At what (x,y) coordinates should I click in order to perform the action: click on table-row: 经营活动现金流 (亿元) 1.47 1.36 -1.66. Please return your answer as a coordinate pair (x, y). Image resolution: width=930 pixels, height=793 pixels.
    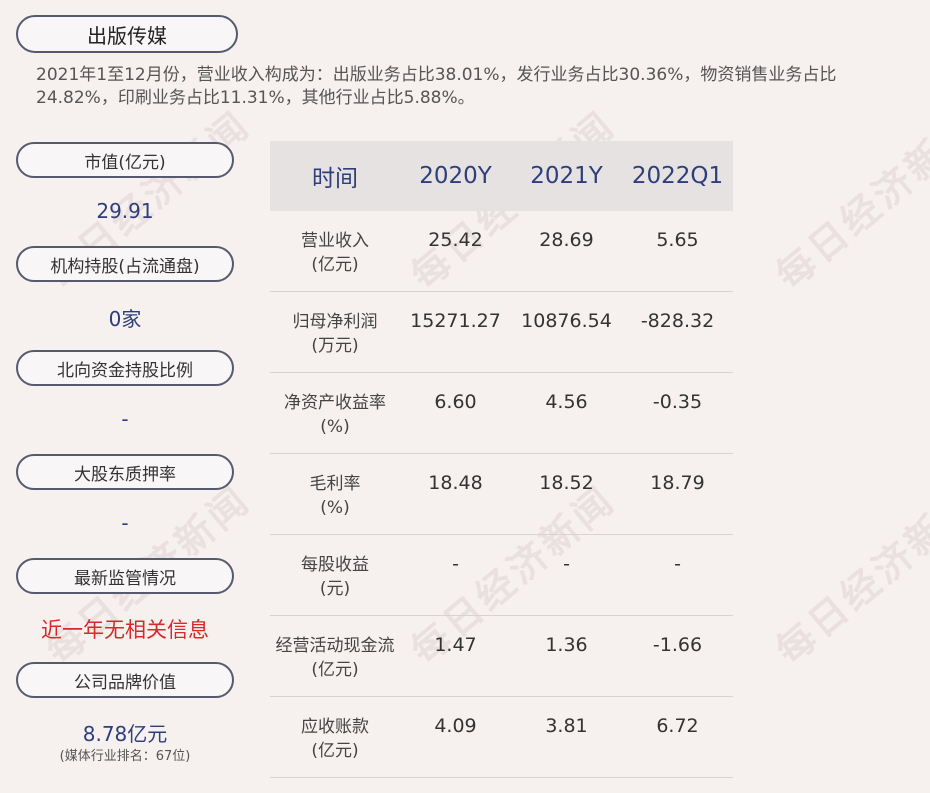
    Looking at the image, I should click on (501, 656).